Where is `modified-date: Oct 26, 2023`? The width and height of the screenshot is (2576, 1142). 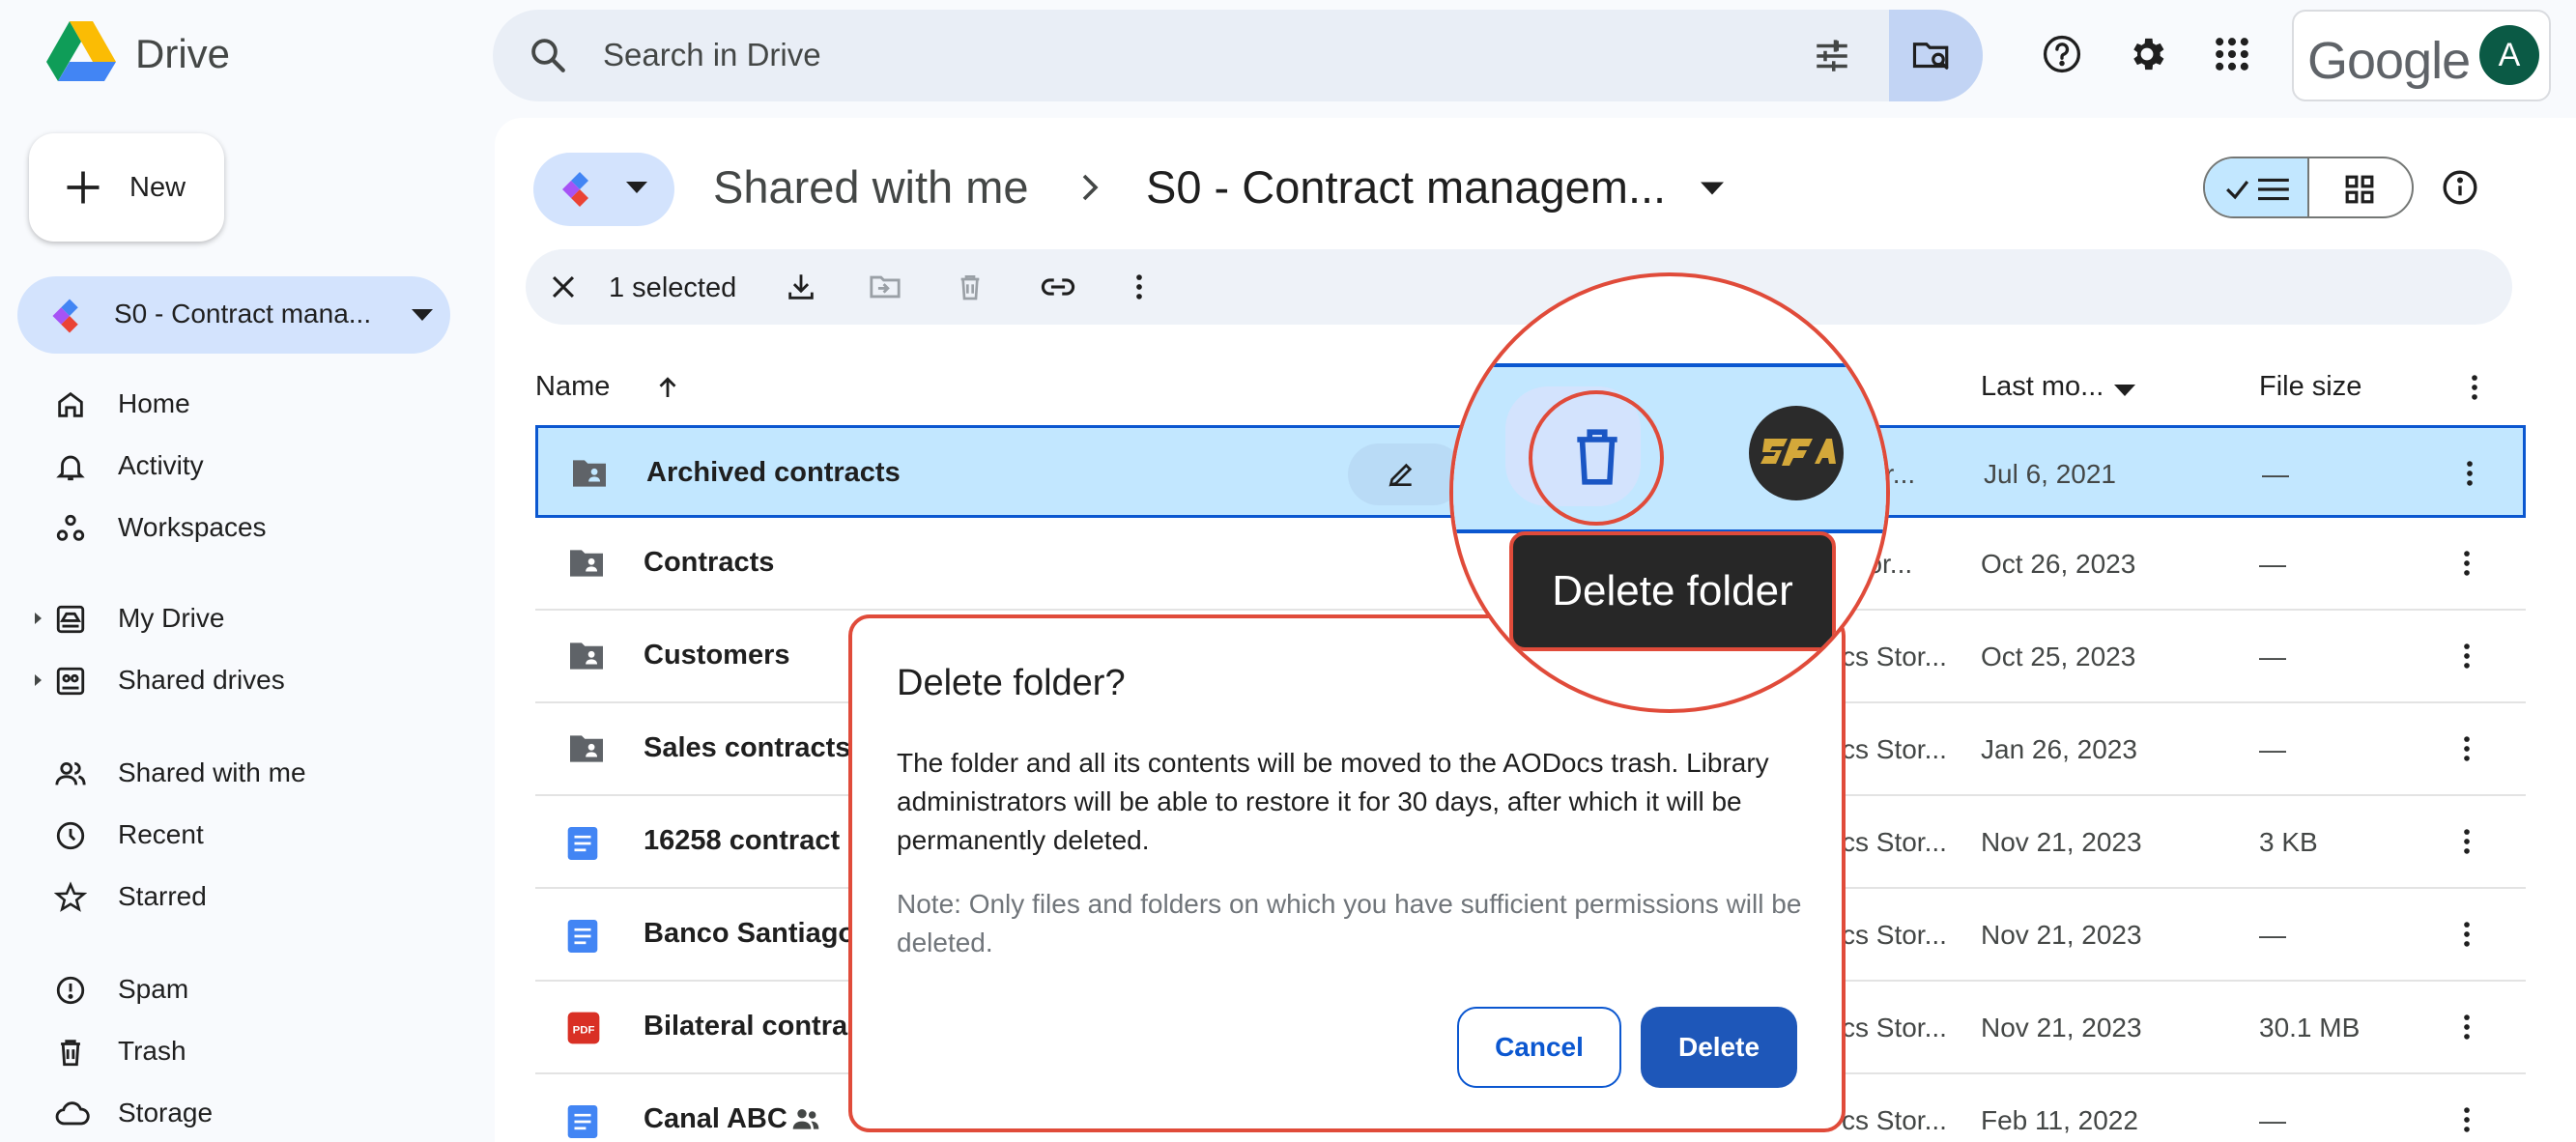
modified-date: Oct 26, 2023 is located at coordinates (2059, 564).